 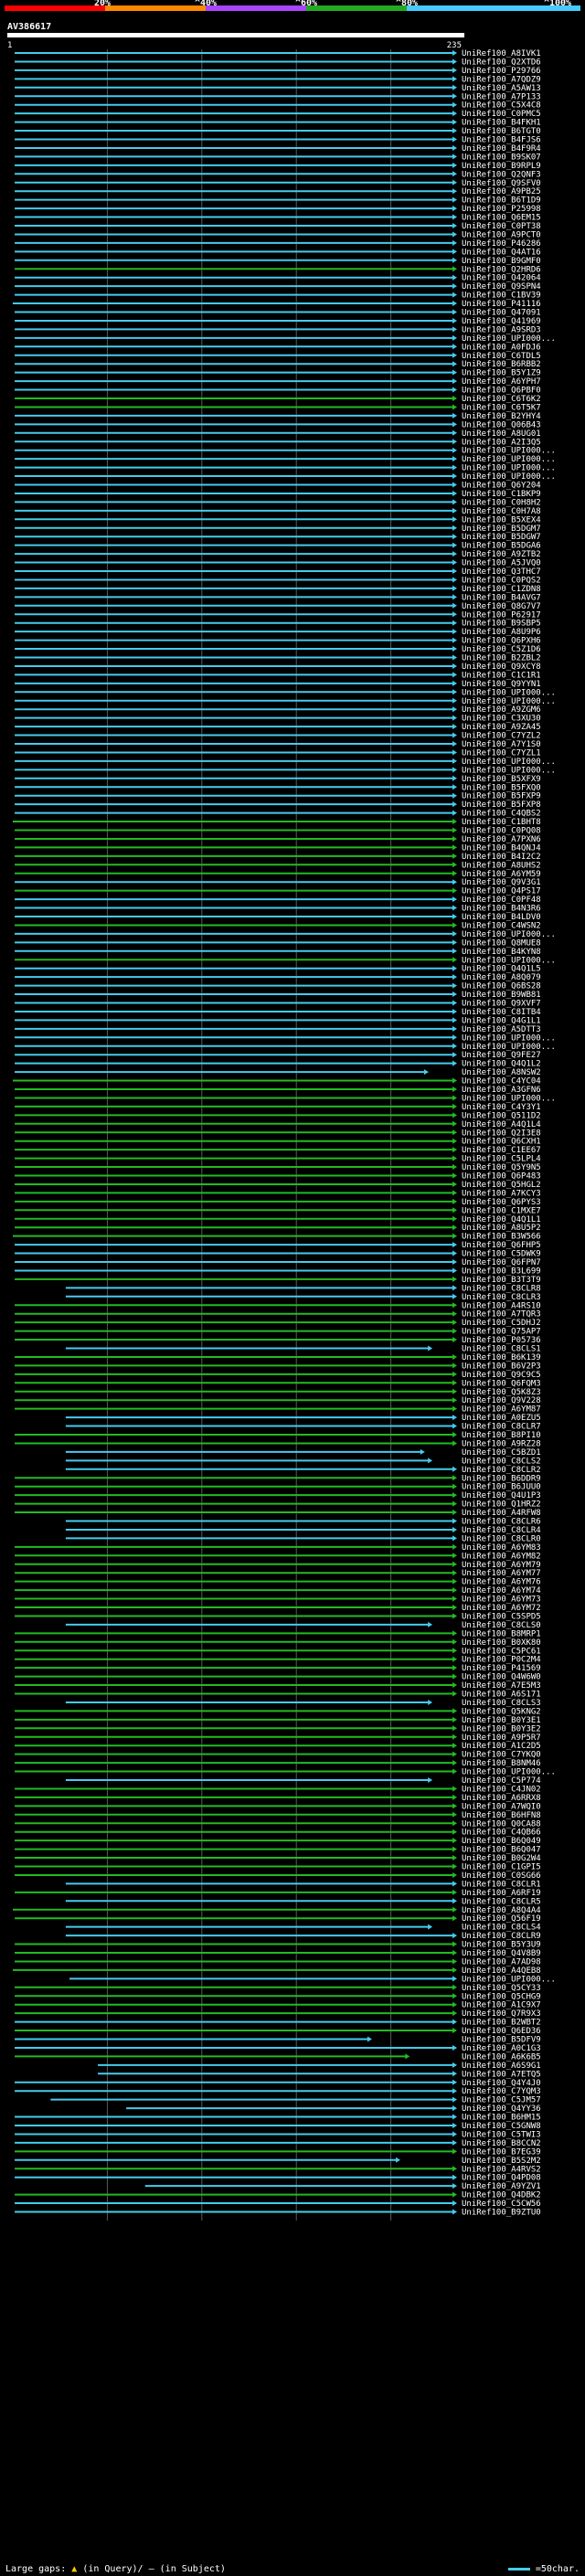 I want to click on hit-row: UniRef100_B9ZTU0, so click(x=278, y=2213).